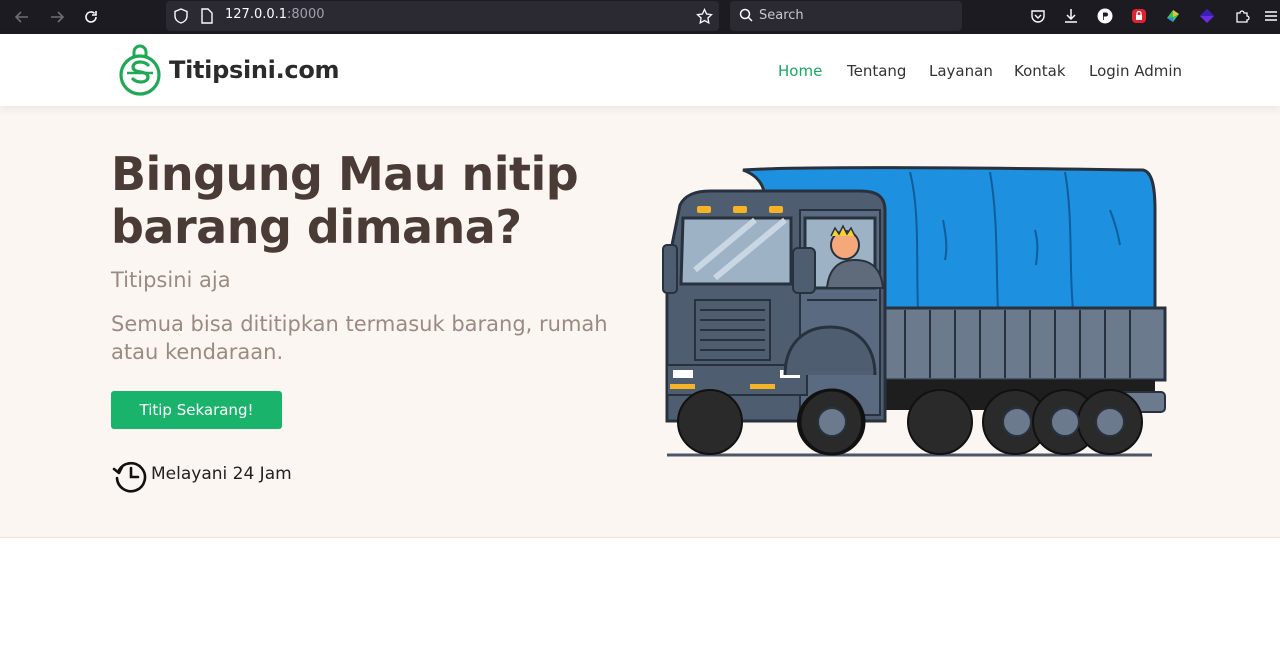 This screenshot has width=1280, height=648. I want to click on browser-toolbar: 127.0.0.1:8000 Search, so click(640, 17).